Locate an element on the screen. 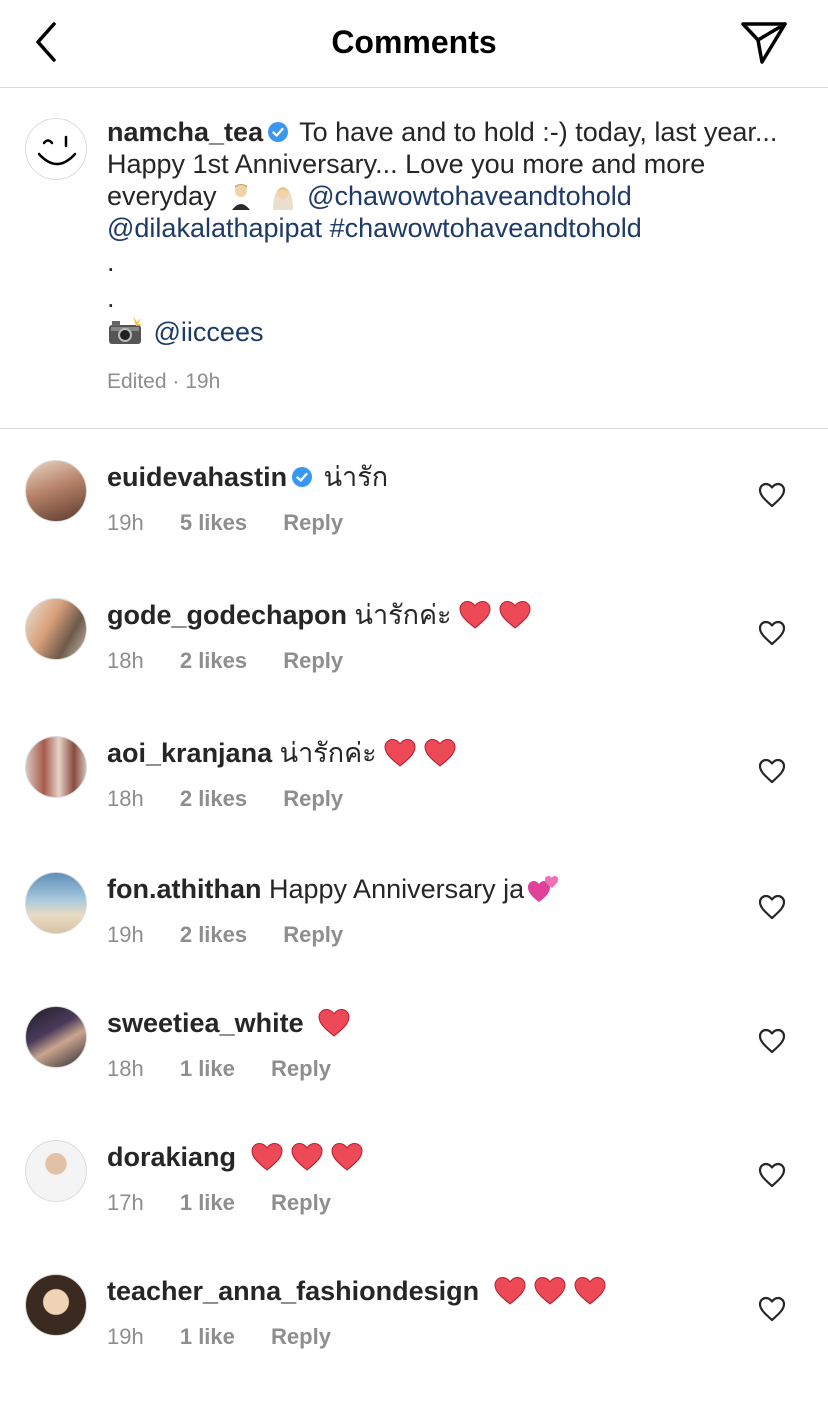  comment-text: aoi_kranjana น่ารักค่ะ is located at coordinates (282, 753).